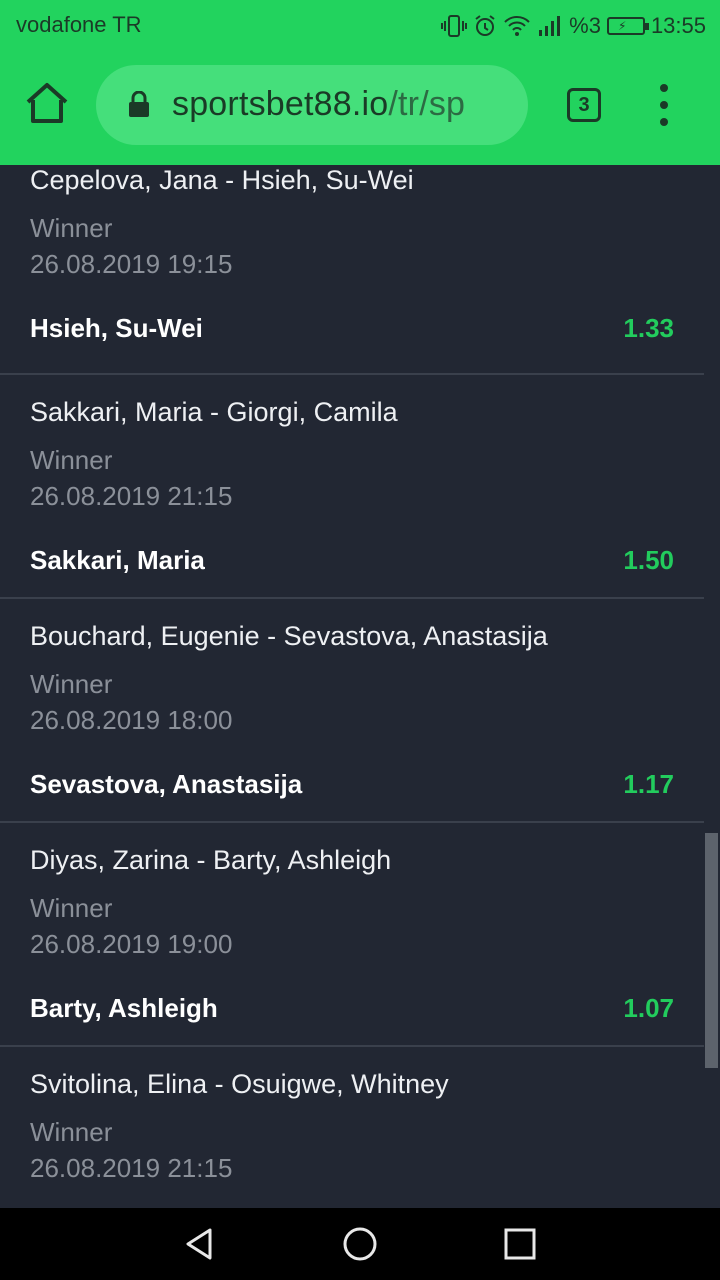  What do you see at coordinates (214, 412) in the screenshot?
I see `match-title: Sakkari, Maria - Giorgi, Camila` at bounding box center [214, 412].